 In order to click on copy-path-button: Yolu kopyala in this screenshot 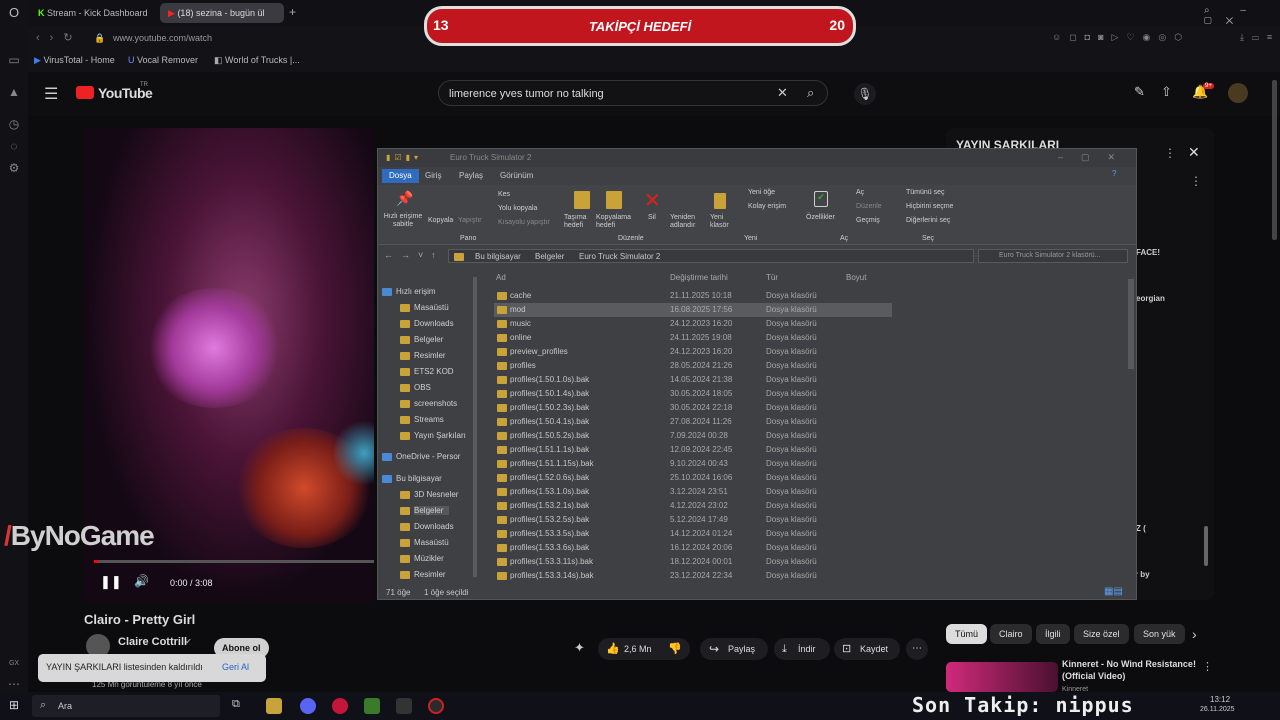, I will do `click(517, 208)`.